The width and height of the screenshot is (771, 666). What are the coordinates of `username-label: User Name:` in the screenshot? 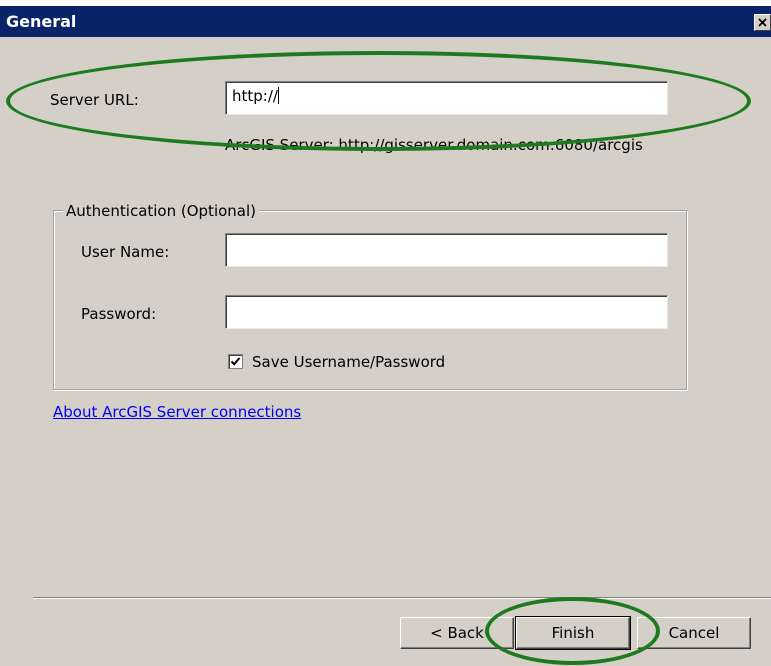 It's located at (125, 252).